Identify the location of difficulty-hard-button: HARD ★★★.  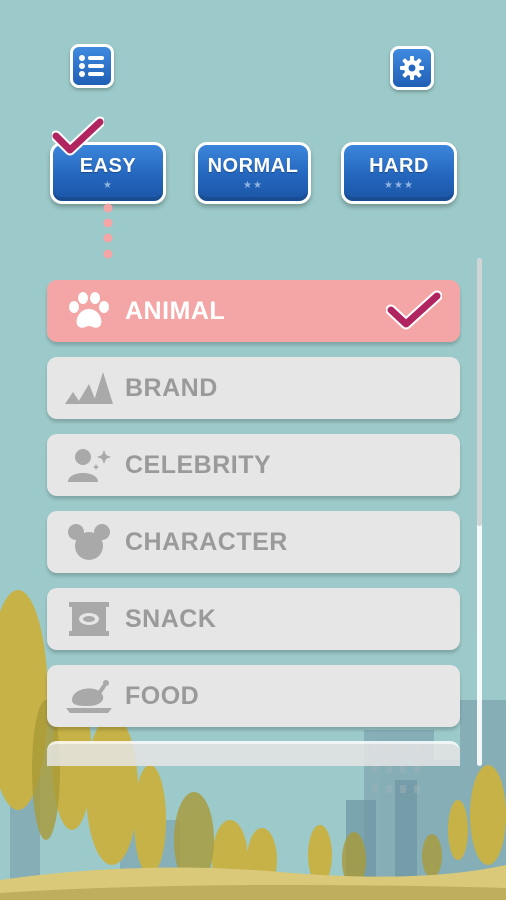
(399, 173).